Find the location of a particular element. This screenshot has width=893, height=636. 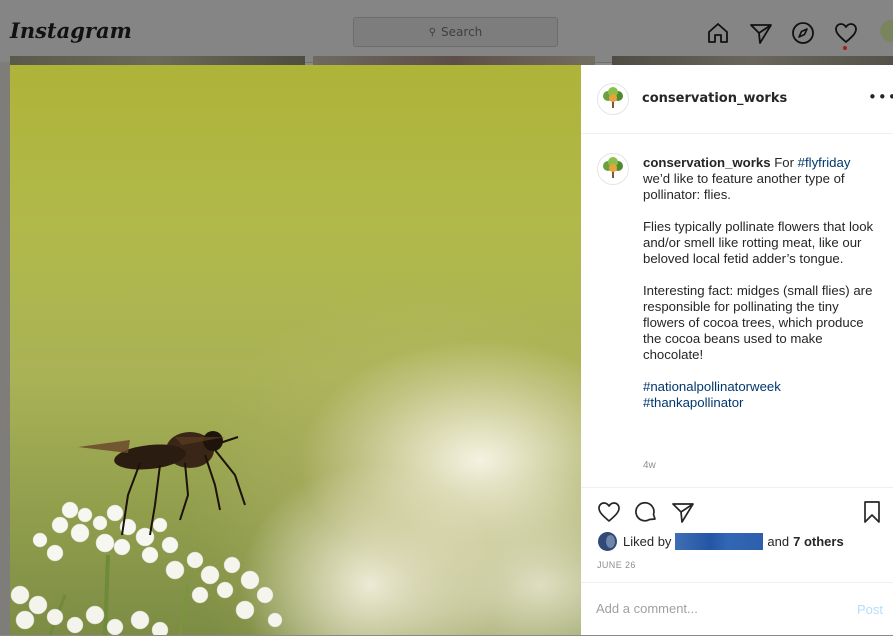

redacted-username is located at coordinates (719, 541).